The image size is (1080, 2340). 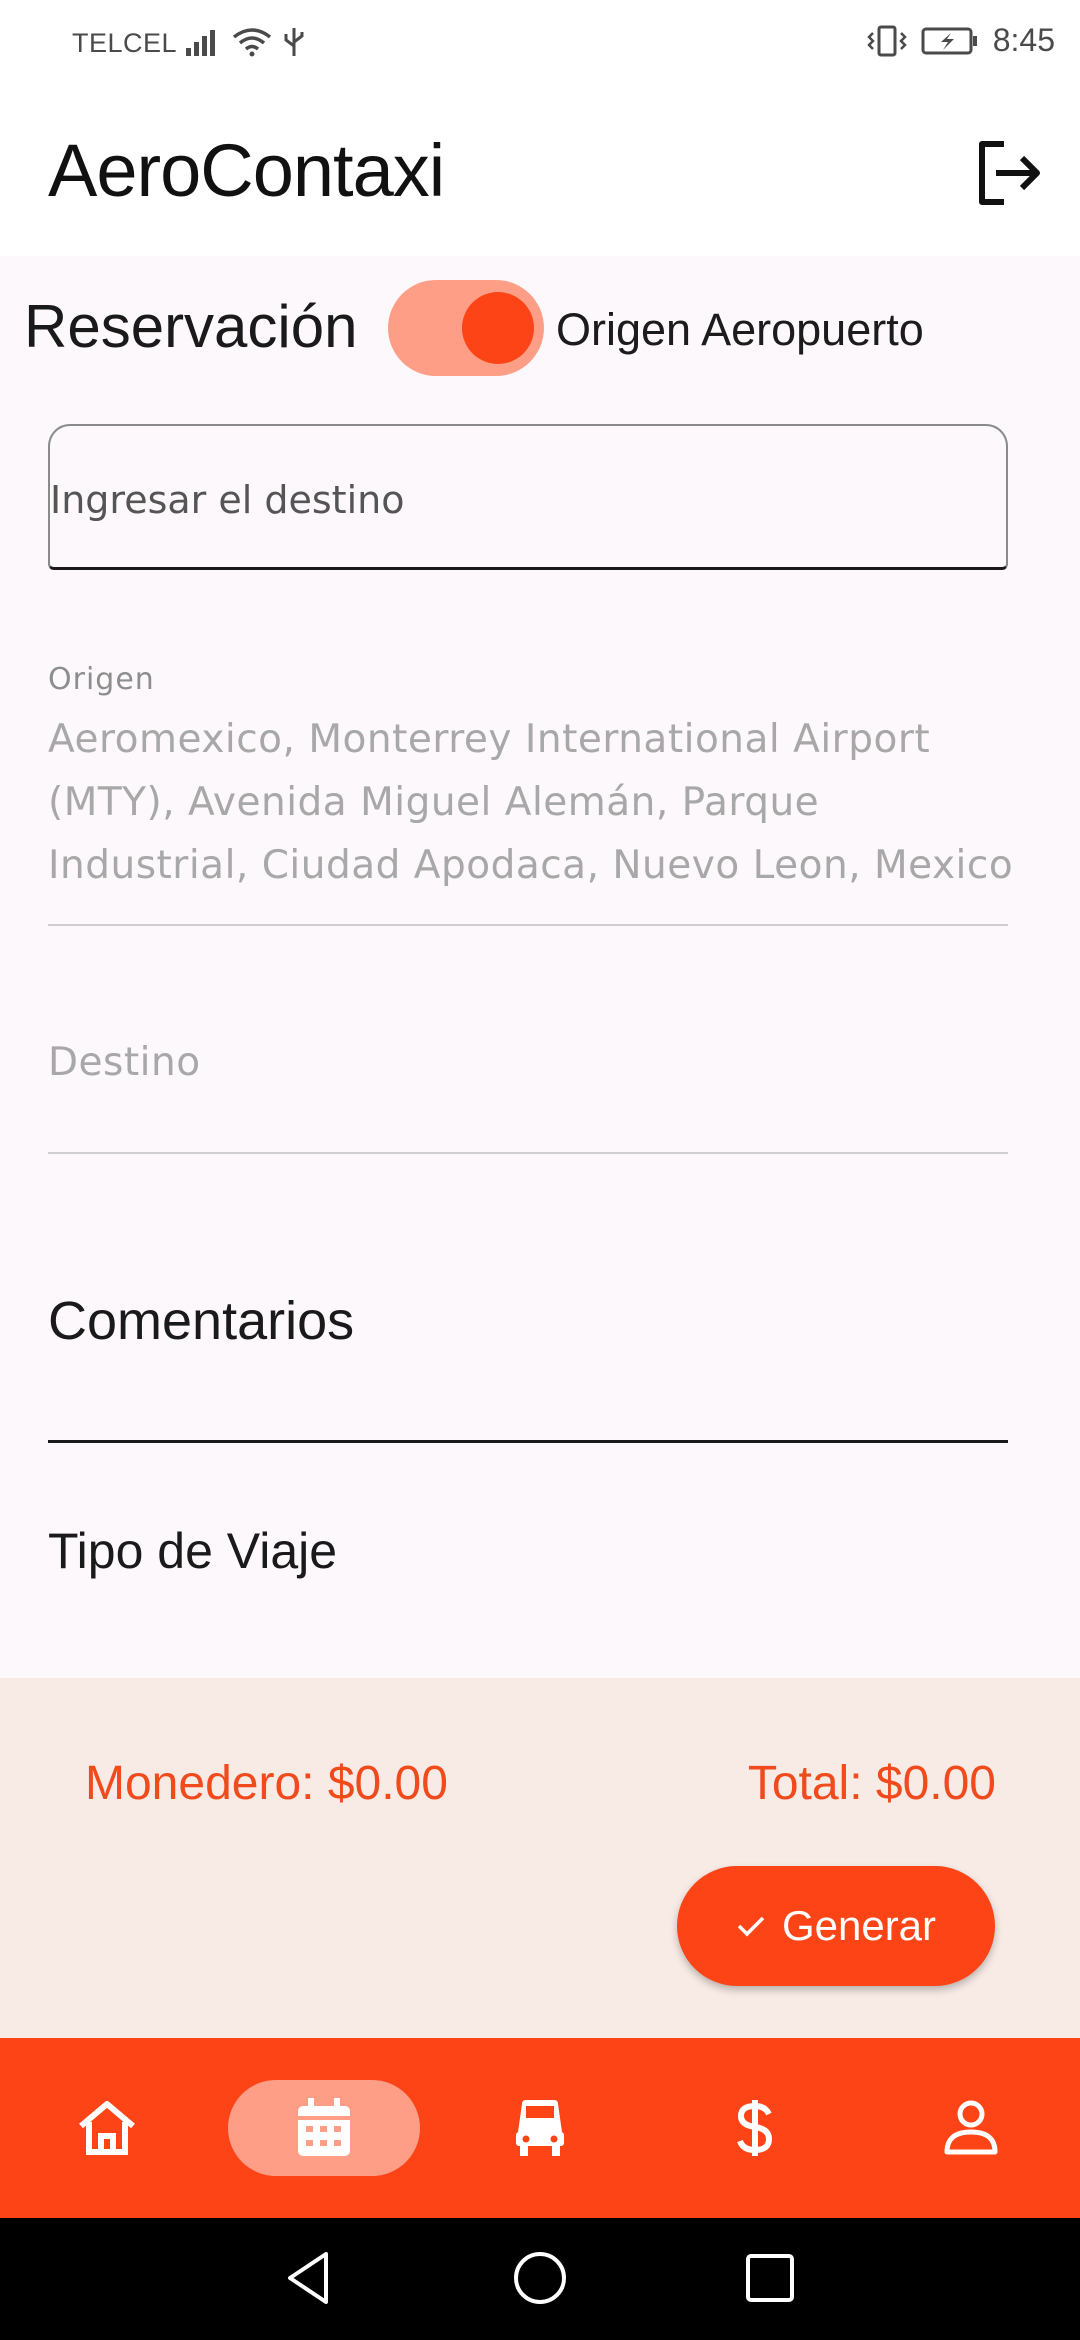 What do you see at coordinates (770, 2278) in the screenshot?
I see `recents-icon` at bounding box center [770, 2278].